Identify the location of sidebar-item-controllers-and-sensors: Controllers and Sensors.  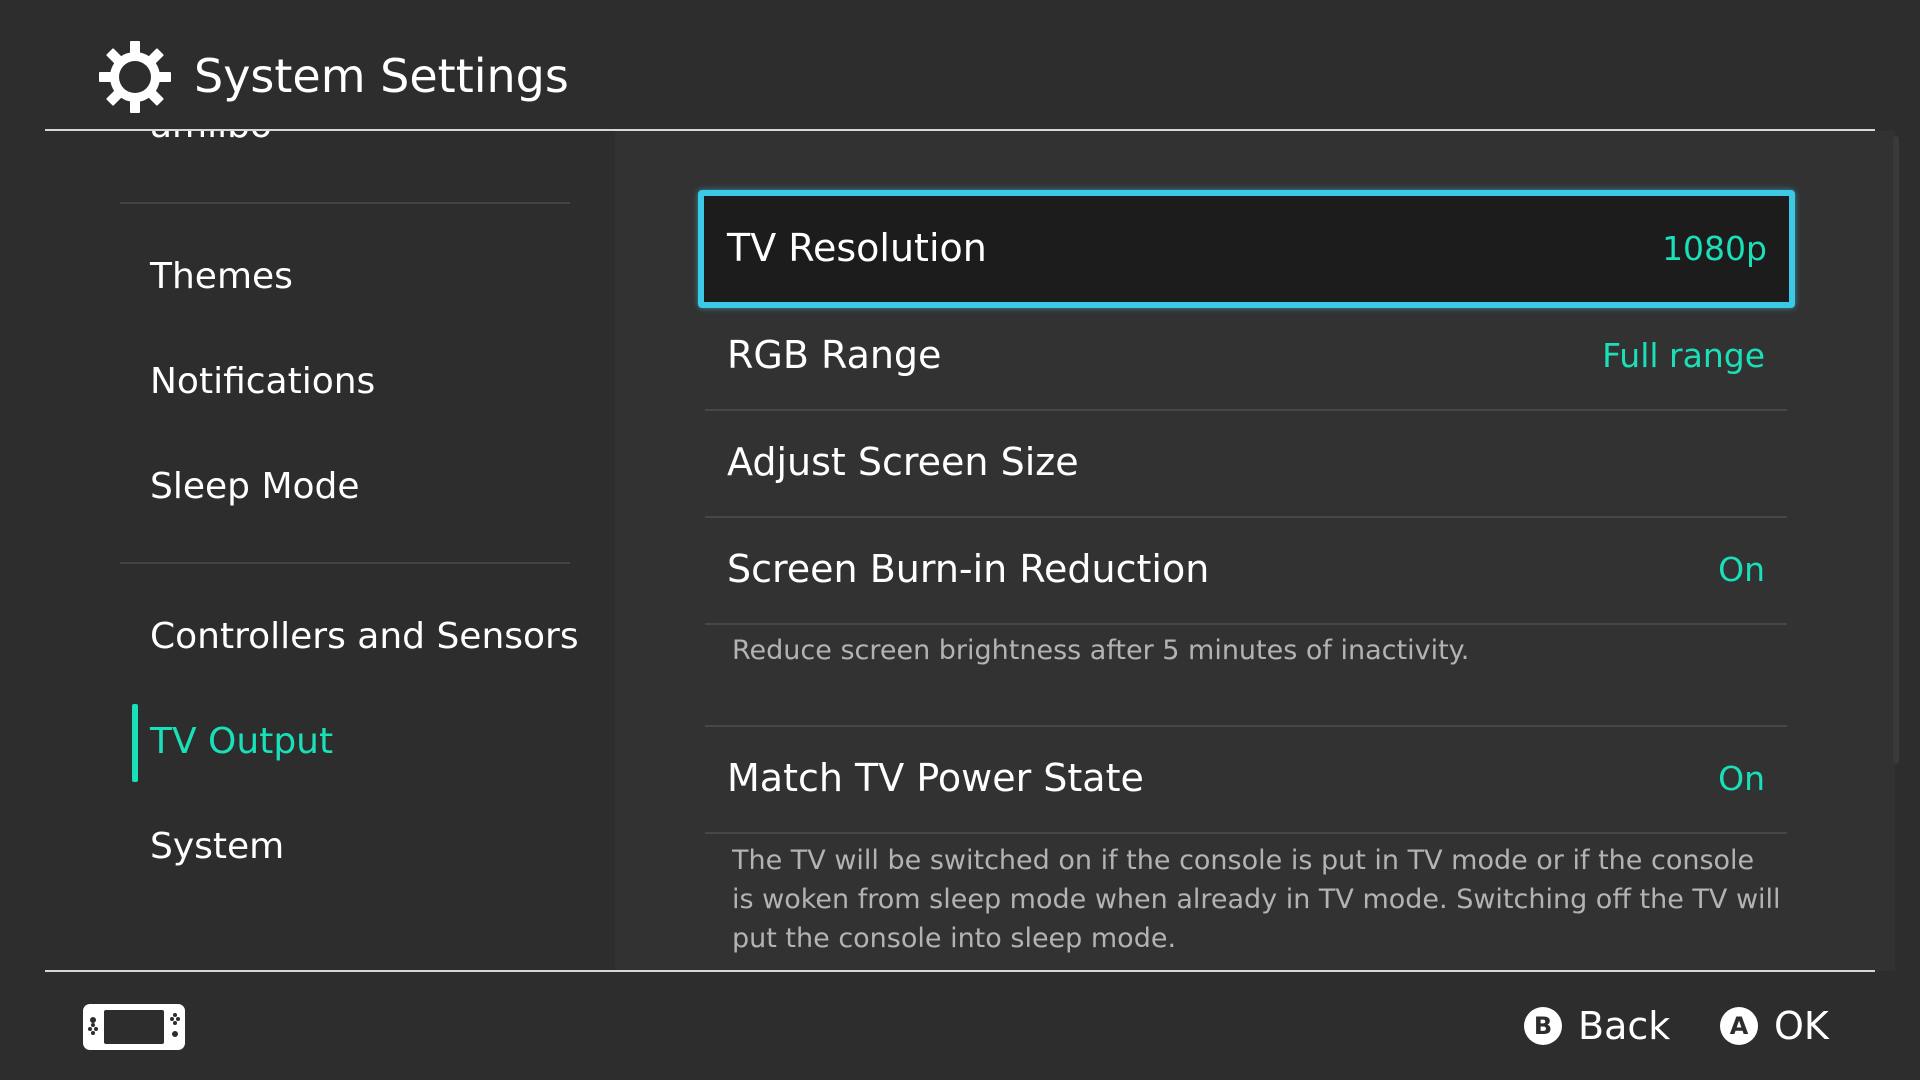
(364, 637).